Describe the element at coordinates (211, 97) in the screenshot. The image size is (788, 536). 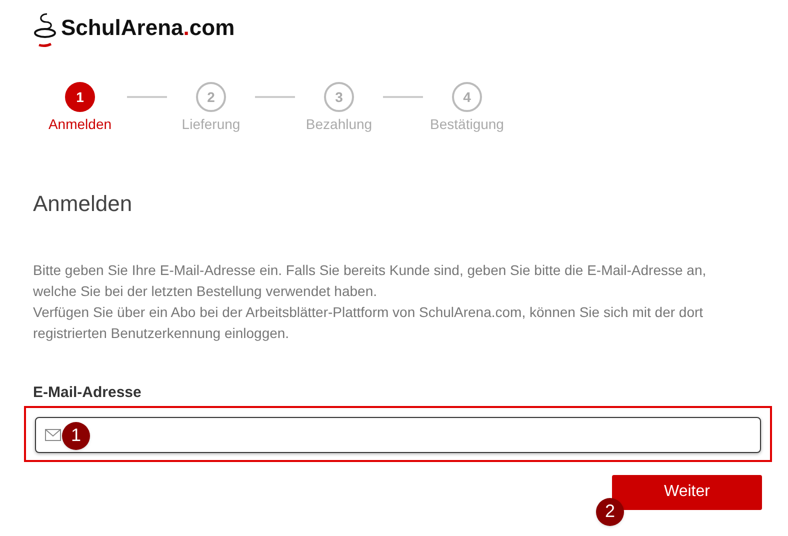
I see `step-number: 2` at that location.